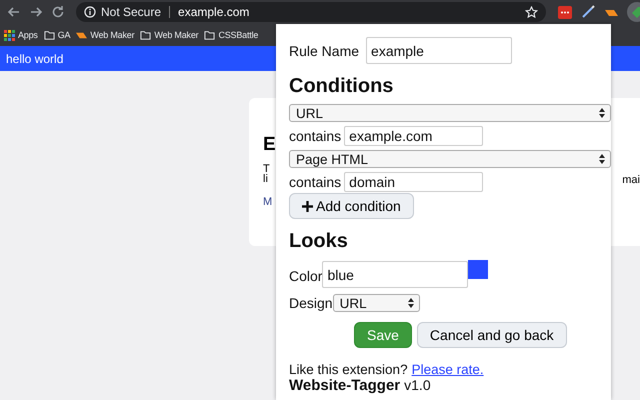 This screenshot has height=400, width=640. Describe the element at coordinates (214, 12) in the screenshot. I see `url-text: example.com` at that location.